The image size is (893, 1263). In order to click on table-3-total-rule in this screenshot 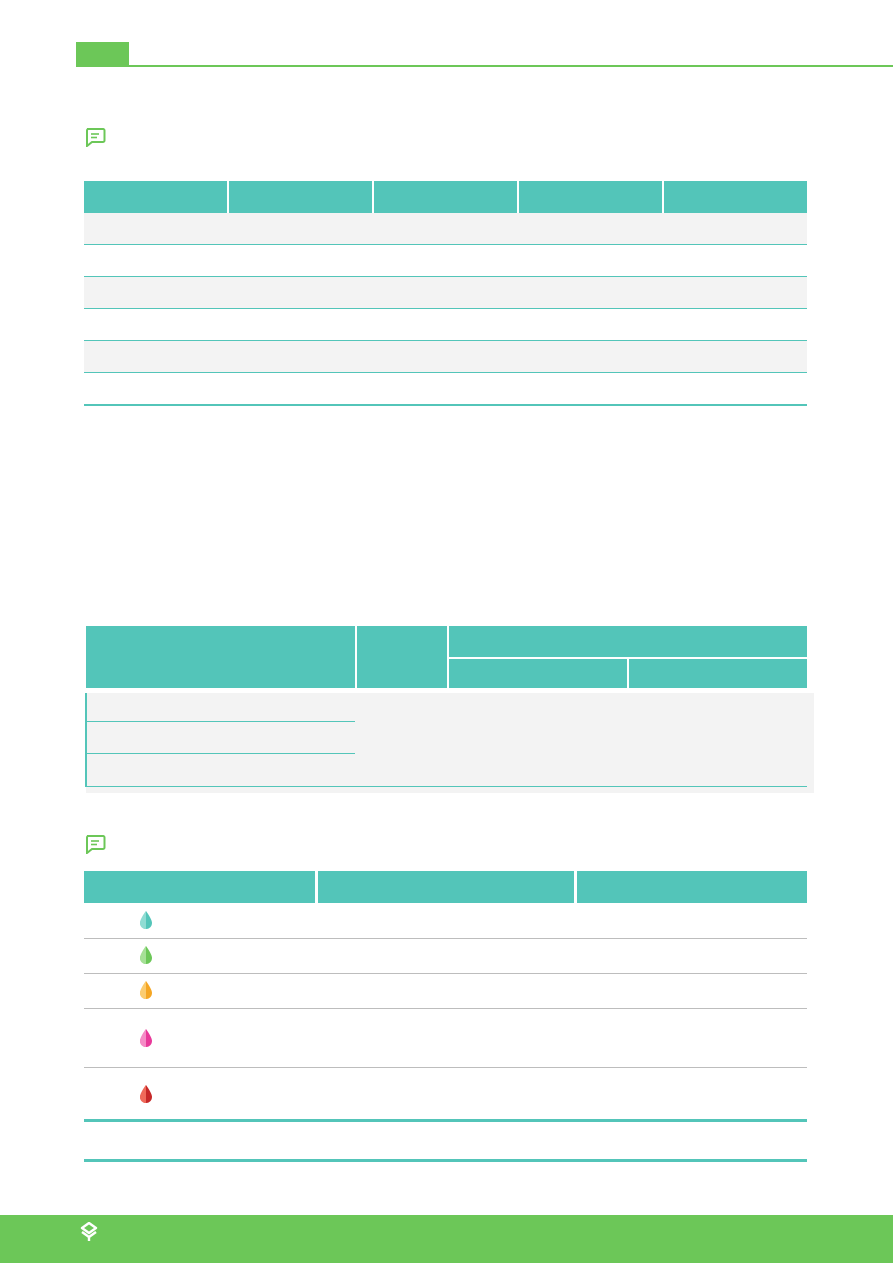, I will do `click(445, 1120)`.